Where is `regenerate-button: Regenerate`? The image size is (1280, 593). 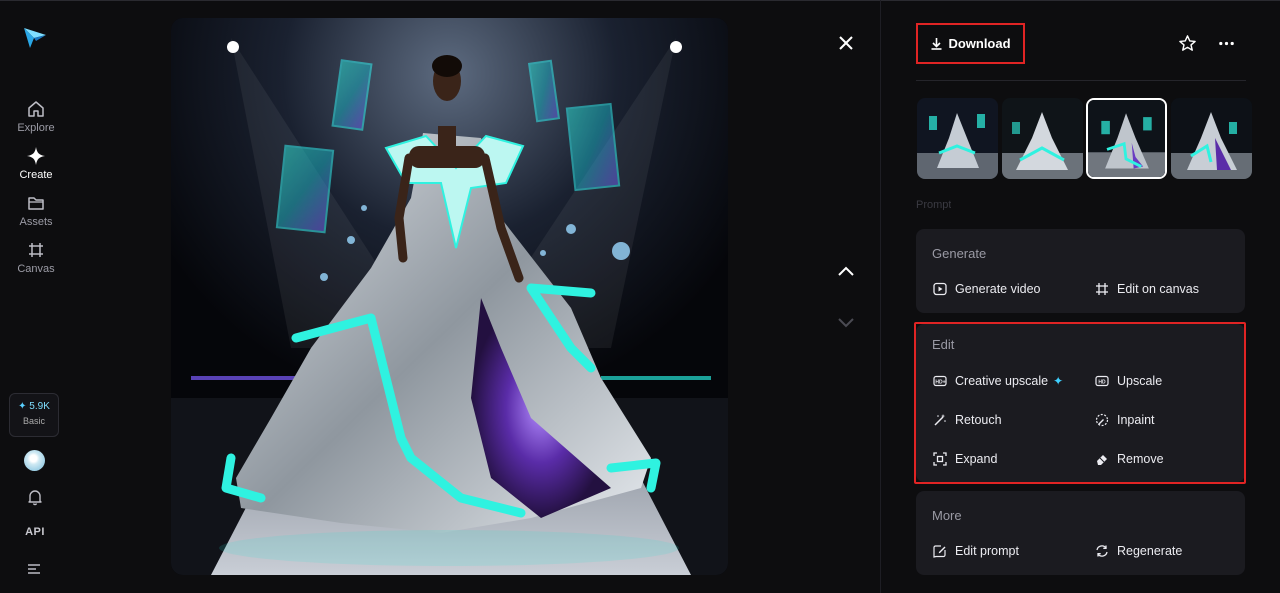
regenerate-button: Regenerate is located at coordinates (1138, 551).